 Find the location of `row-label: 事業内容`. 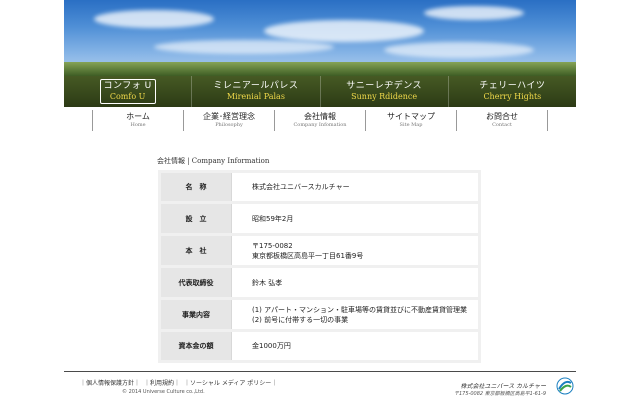

row-label: 事業内容 is located at coordinates (195, 314).